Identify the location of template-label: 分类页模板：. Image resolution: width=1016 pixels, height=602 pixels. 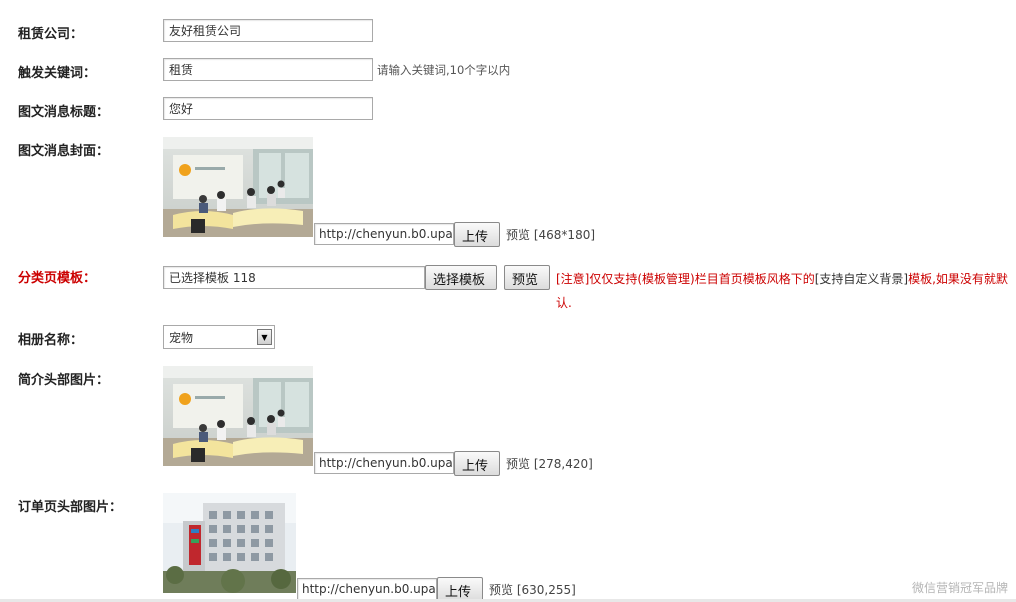
(57, 278).